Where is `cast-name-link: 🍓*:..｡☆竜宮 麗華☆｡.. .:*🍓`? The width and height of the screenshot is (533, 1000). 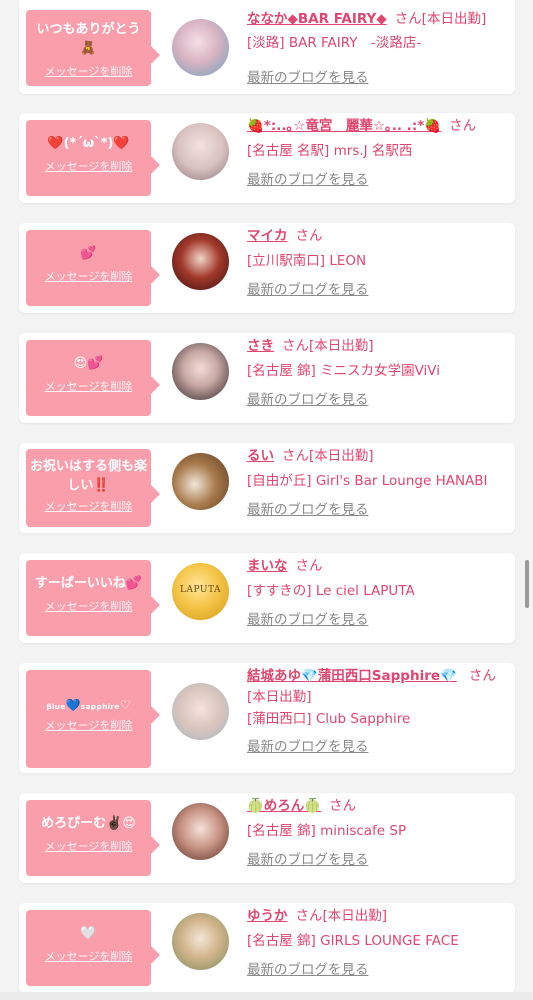
cast-name-link: 🍓*:..｡☆竜宮 麗華☆｡.. .:*🍓 is located at coordinates (344, 126).